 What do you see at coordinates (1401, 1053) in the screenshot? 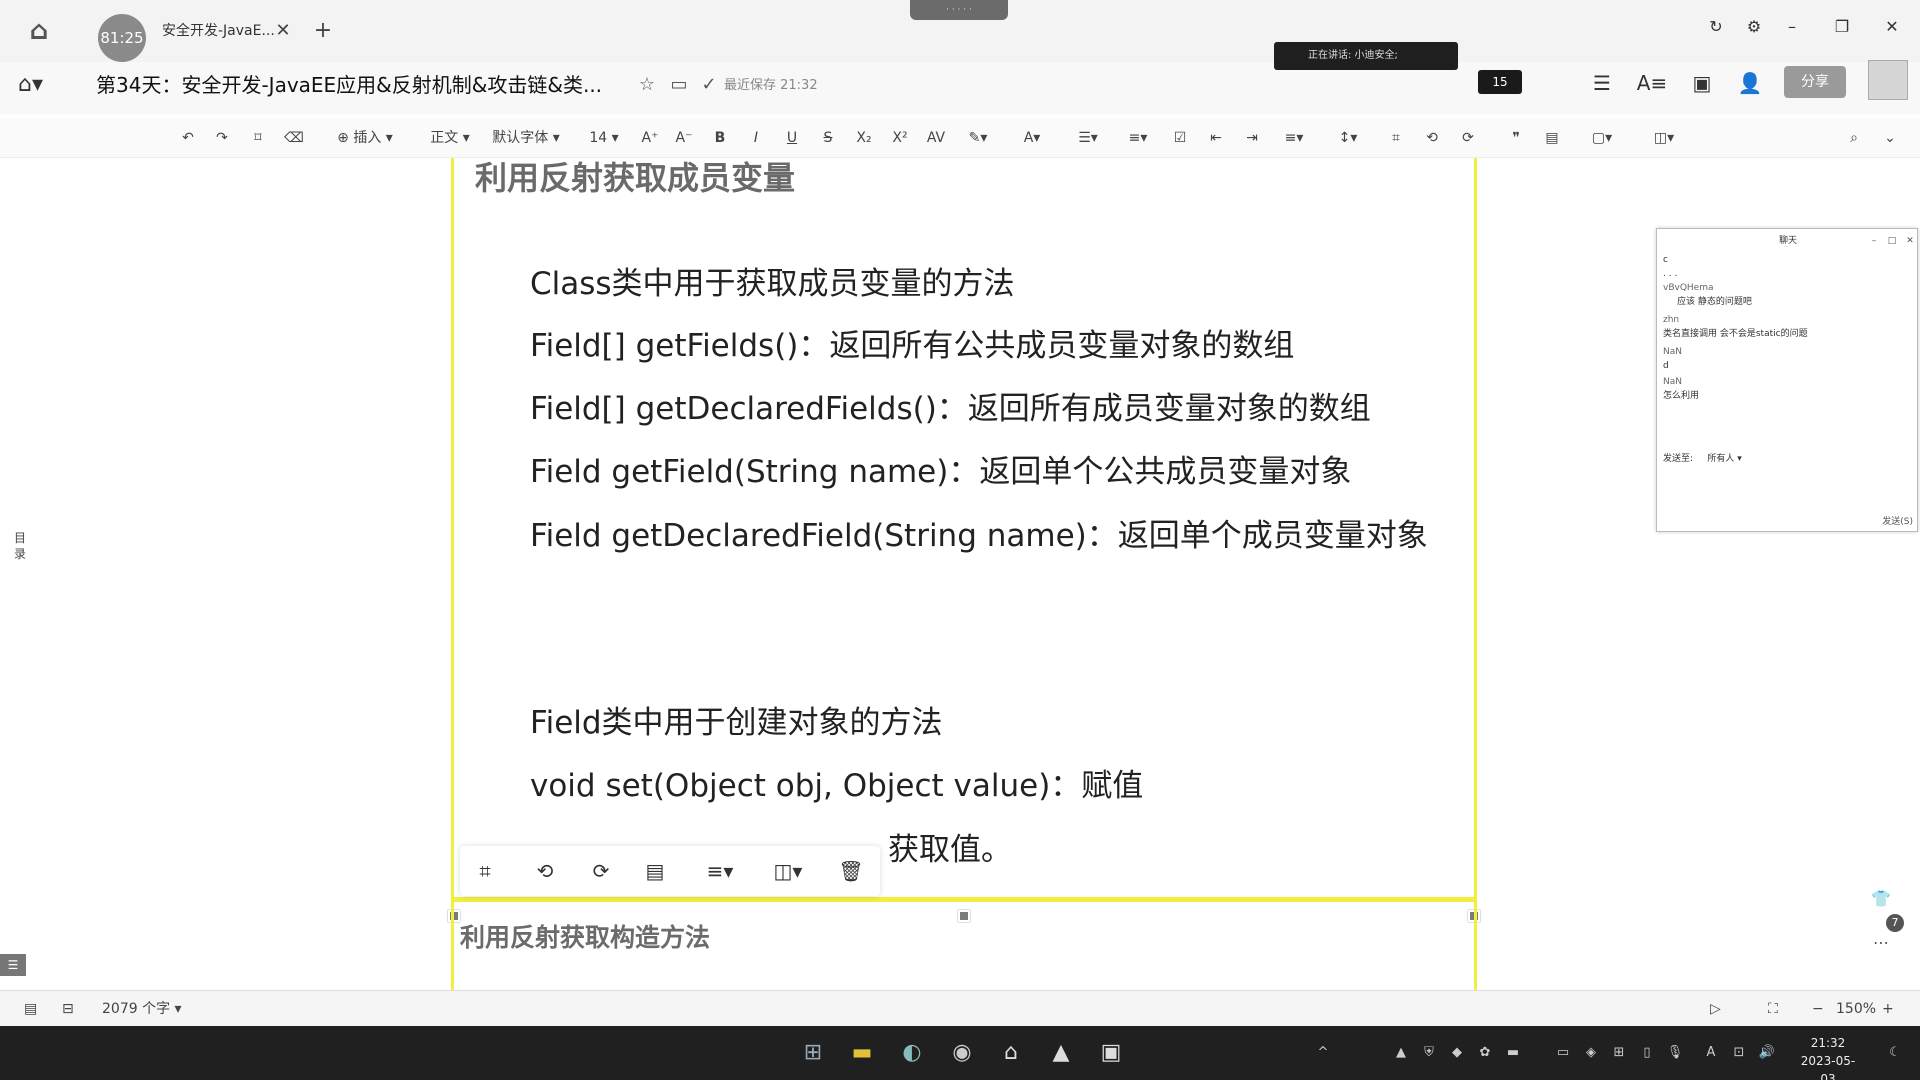
I see `tray-app-icon: ▲` at bounding box center [1401, 1053].